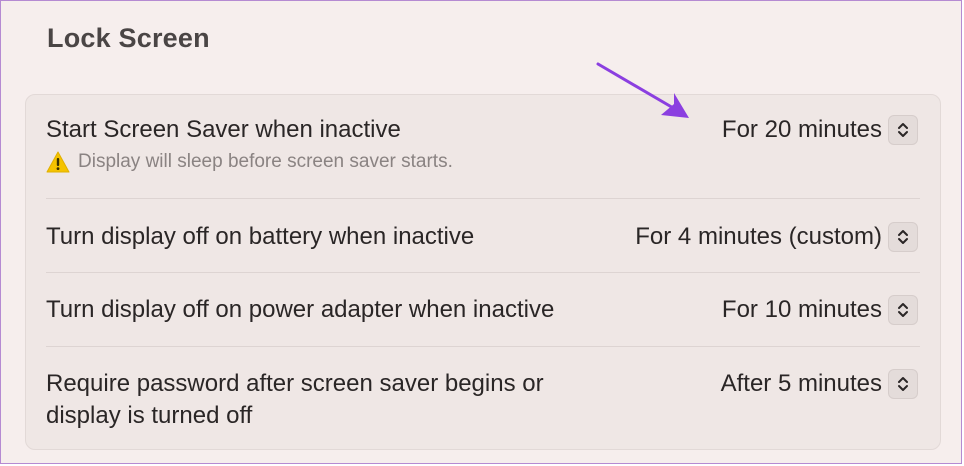 This screenshot has width=964, height=466. I want to click on battery-popup: For 4 minutes (custom), so click(776, 237).